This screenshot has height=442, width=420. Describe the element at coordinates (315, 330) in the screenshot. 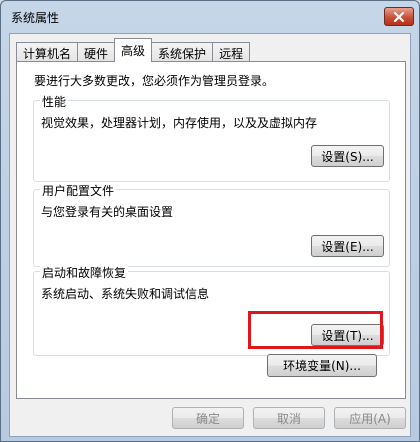

I see `highlight-box` at that location.